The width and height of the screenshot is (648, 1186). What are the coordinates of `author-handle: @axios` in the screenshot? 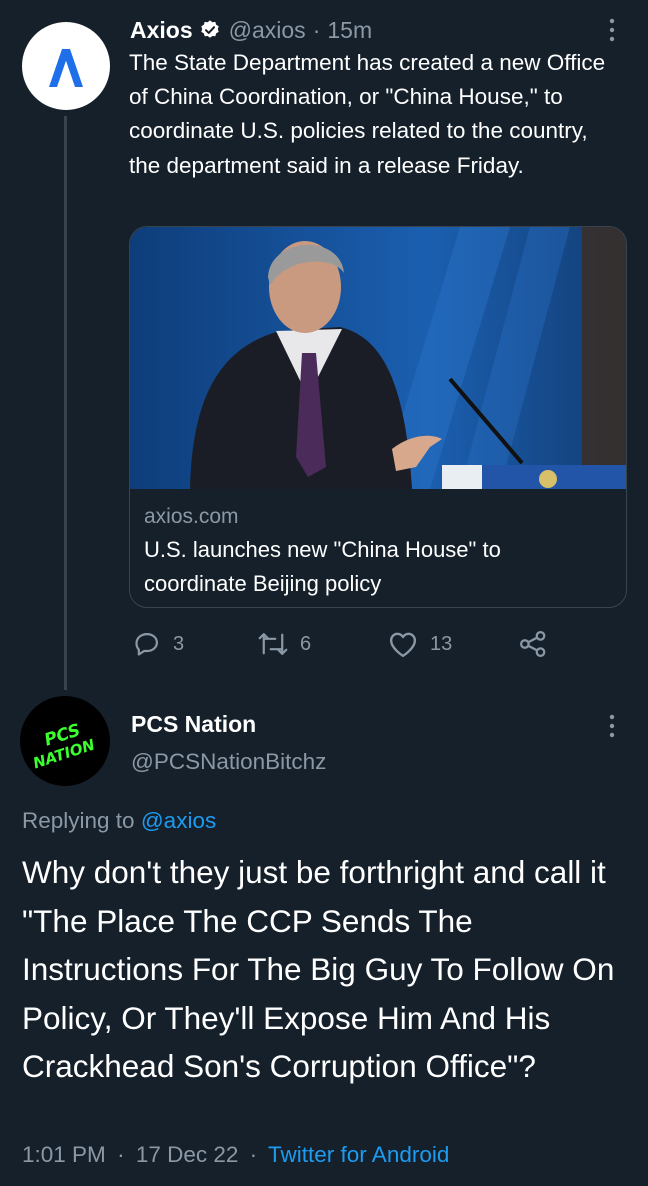 It's located at (267, 30).